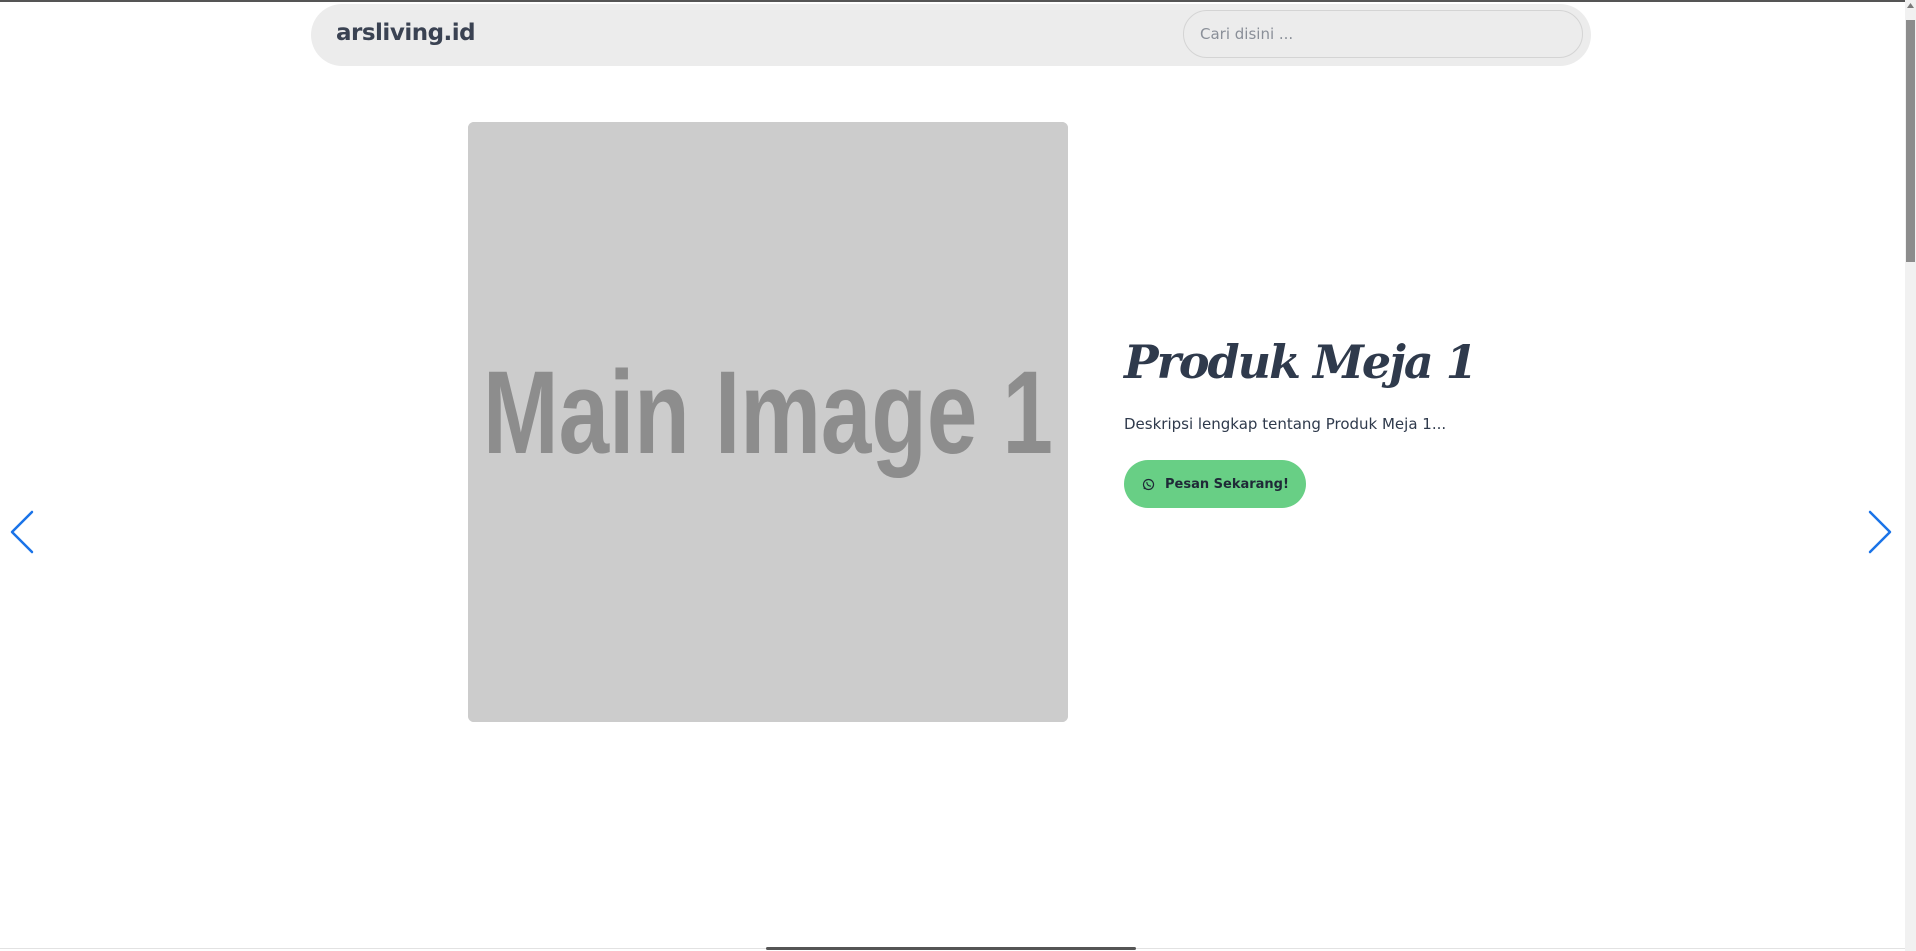 The image size is (1916, 951). I want to click on product-image-label: Main Image 1, so click(768, 413).